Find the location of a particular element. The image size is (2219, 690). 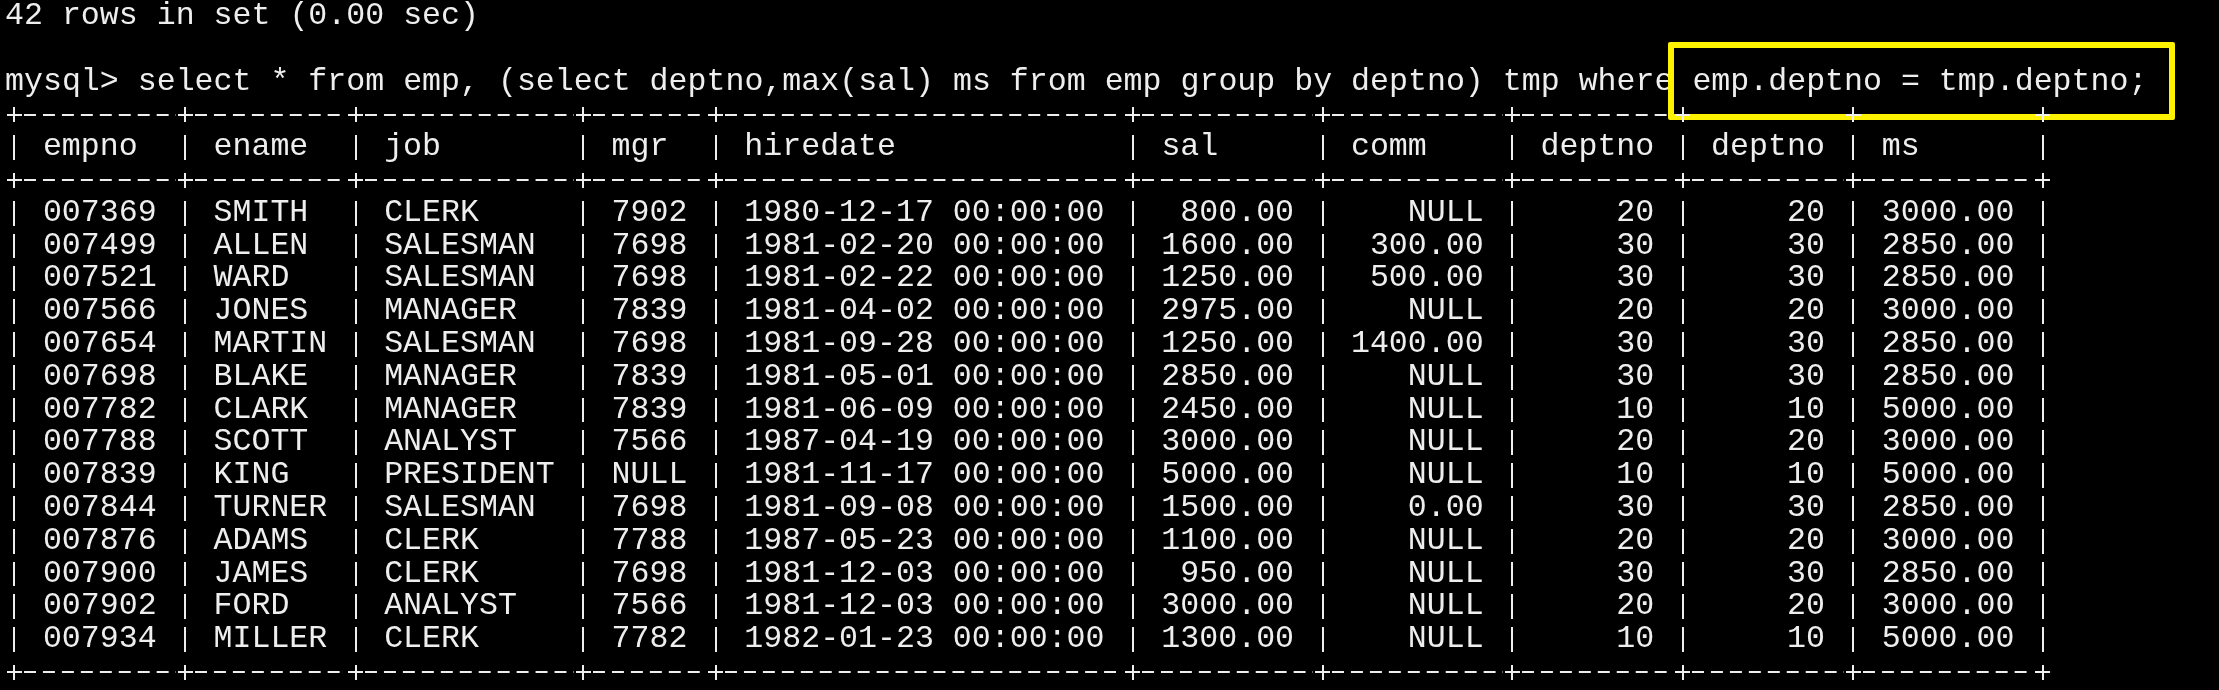

table-cell-text: 007839 is located at coordinates (99, 475).